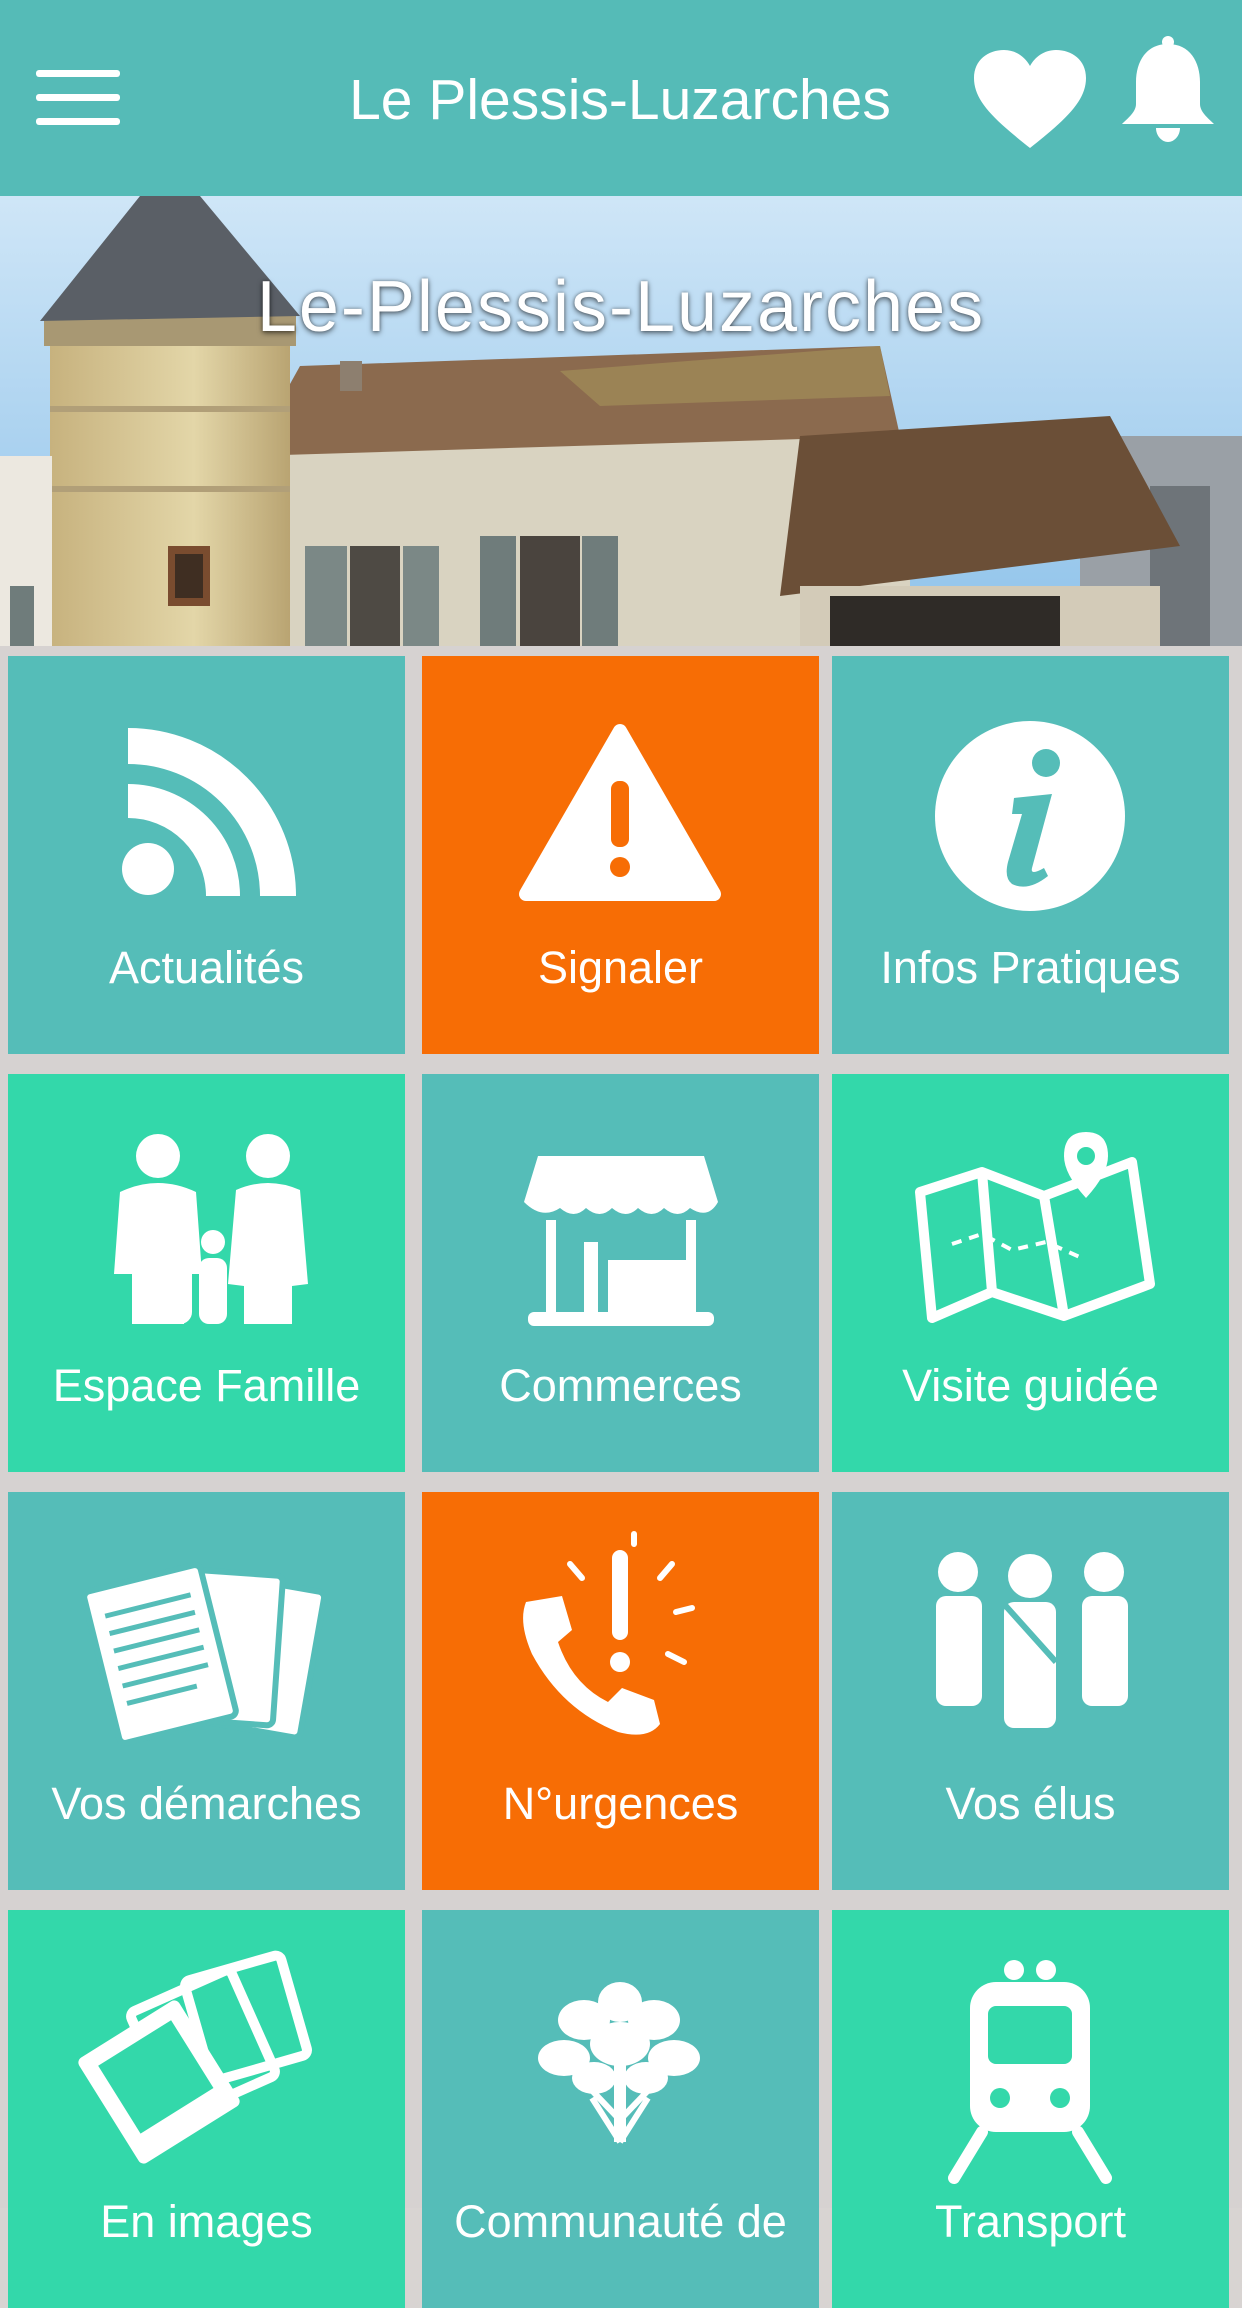 The width and height of the screenshot is (1242, 2308). What do you see at coordinates (620, 1803) in the screenshot?
I see `tile-label: N°urgences` at bounding box center [620, 1803].